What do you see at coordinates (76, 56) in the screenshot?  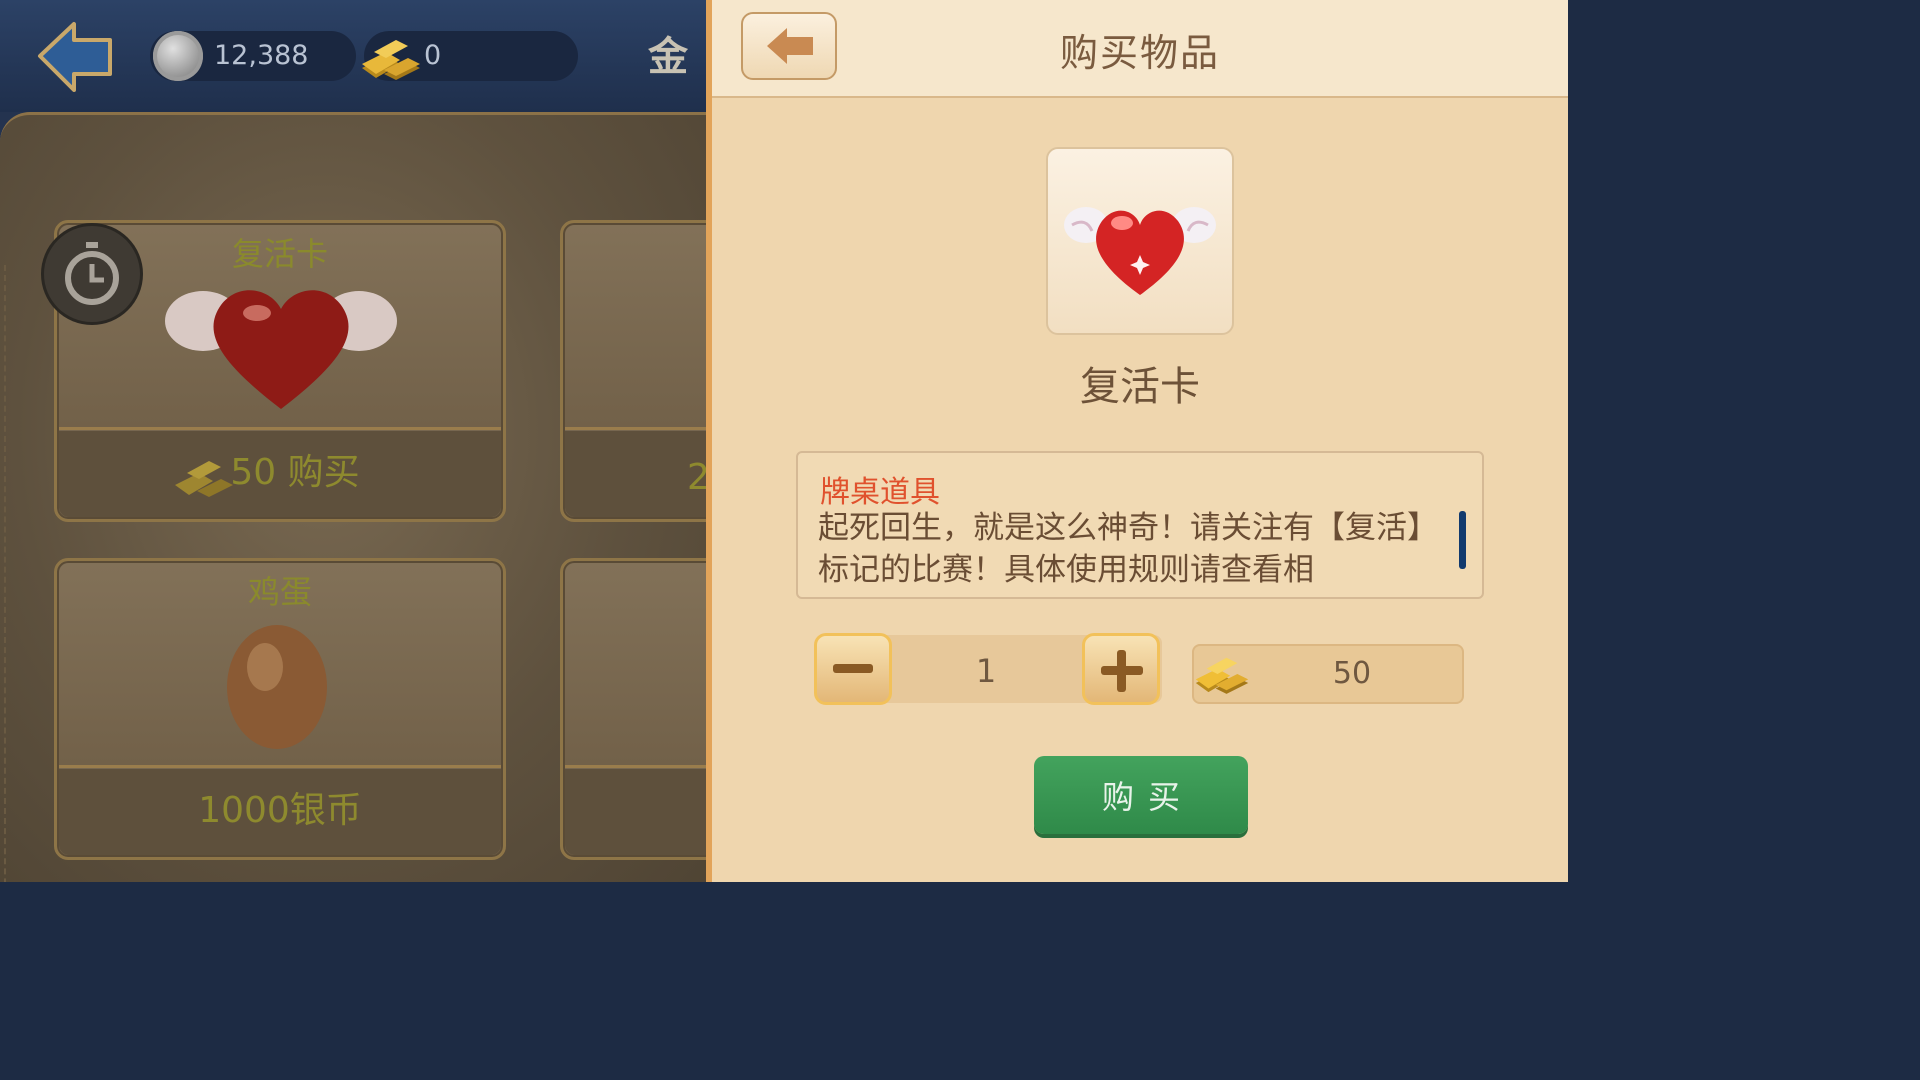 I see `back-arrow-icon` at bounding box center [76, 56].